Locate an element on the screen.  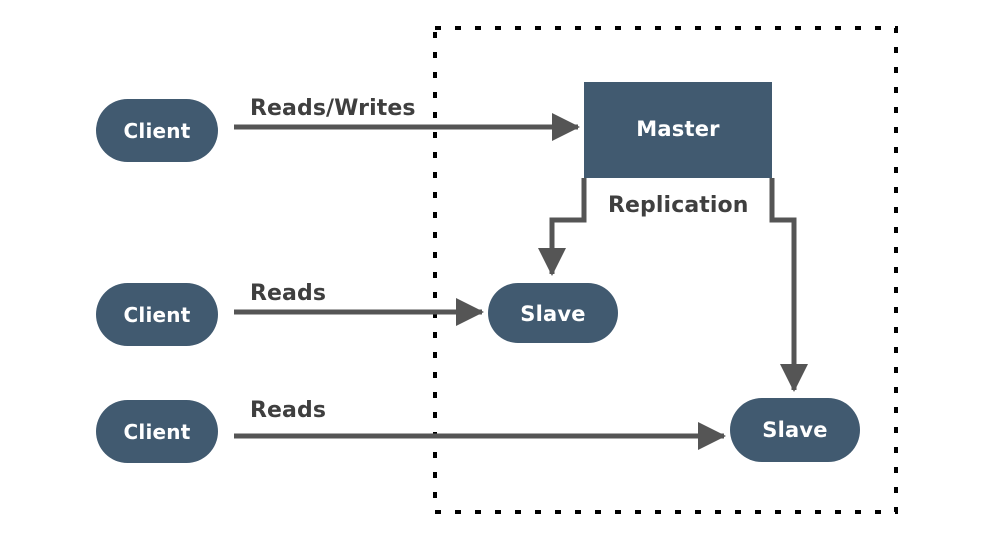
edge-master-slave1-path is located at coordinates (562, 227).